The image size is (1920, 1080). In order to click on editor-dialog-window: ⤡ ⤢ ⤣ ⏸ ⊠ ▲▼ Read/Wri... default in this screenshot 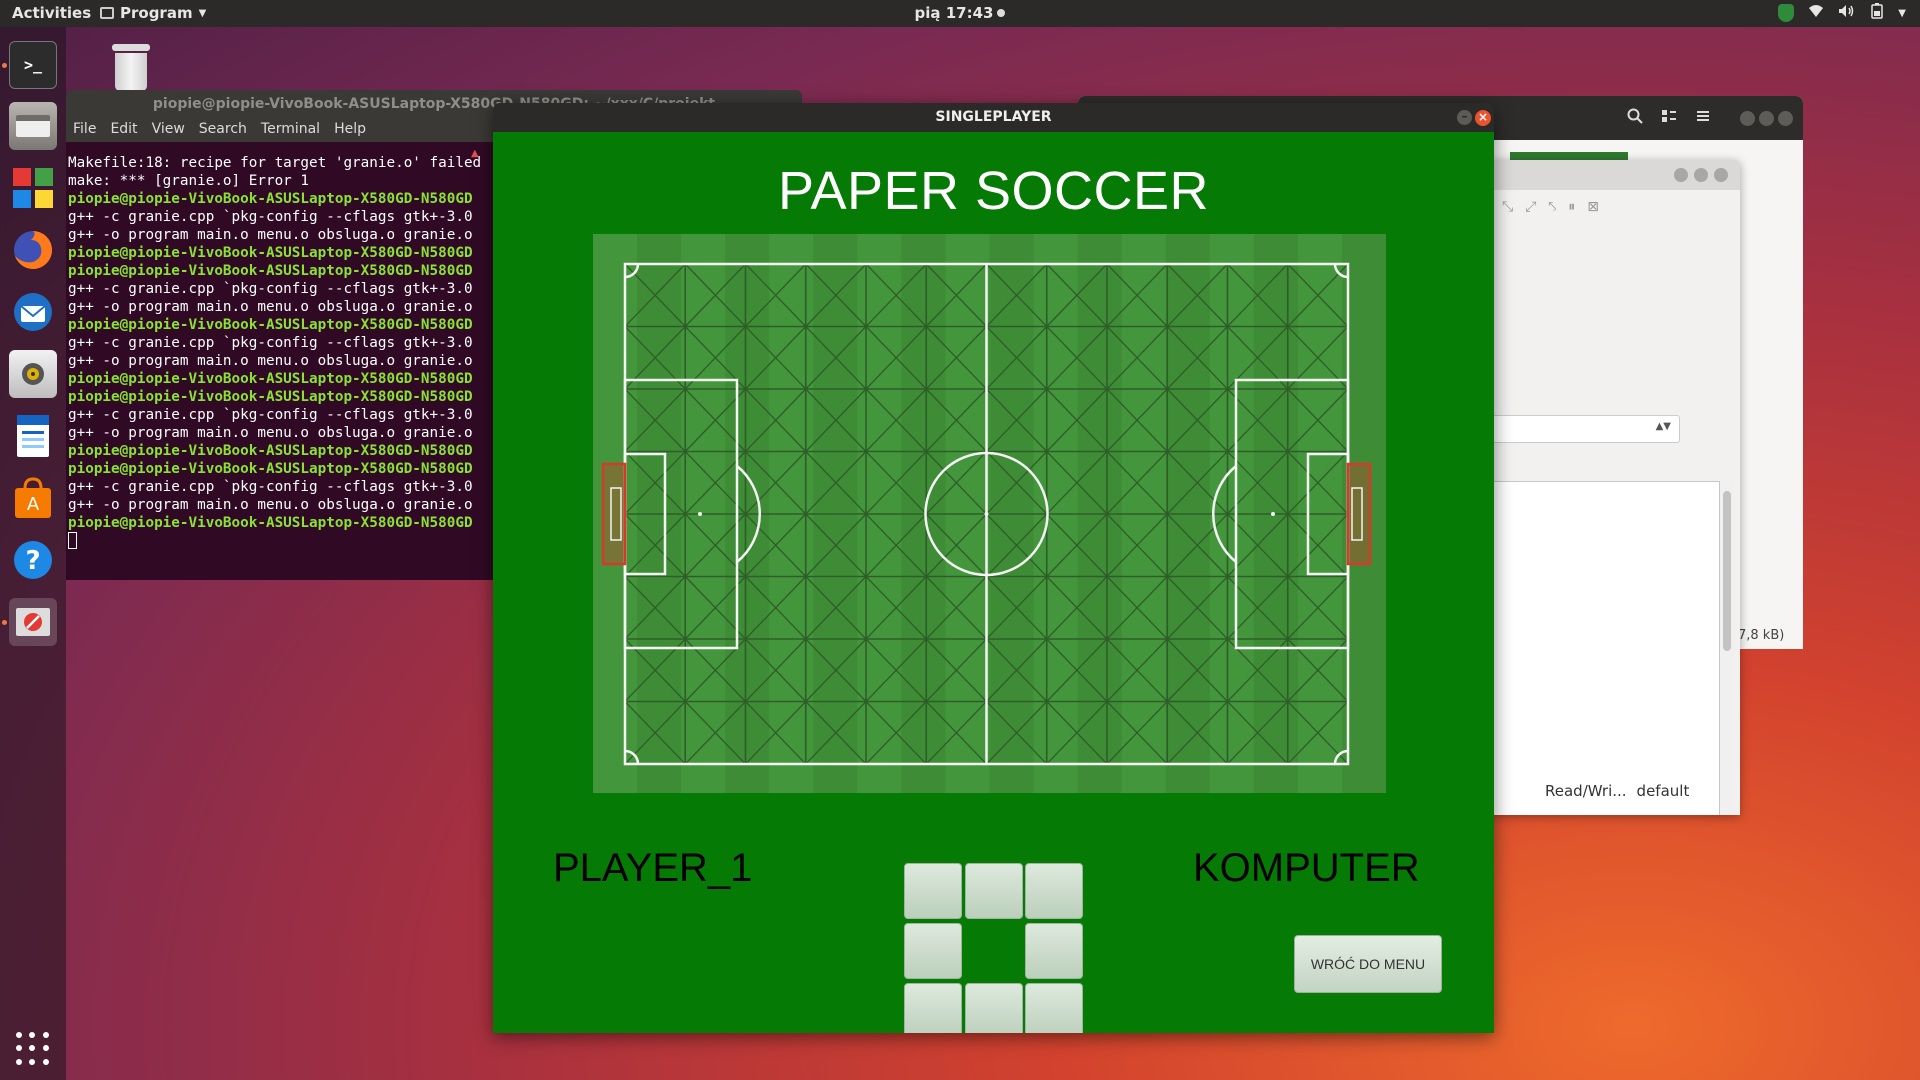, I will do `click(1615, 487)`.